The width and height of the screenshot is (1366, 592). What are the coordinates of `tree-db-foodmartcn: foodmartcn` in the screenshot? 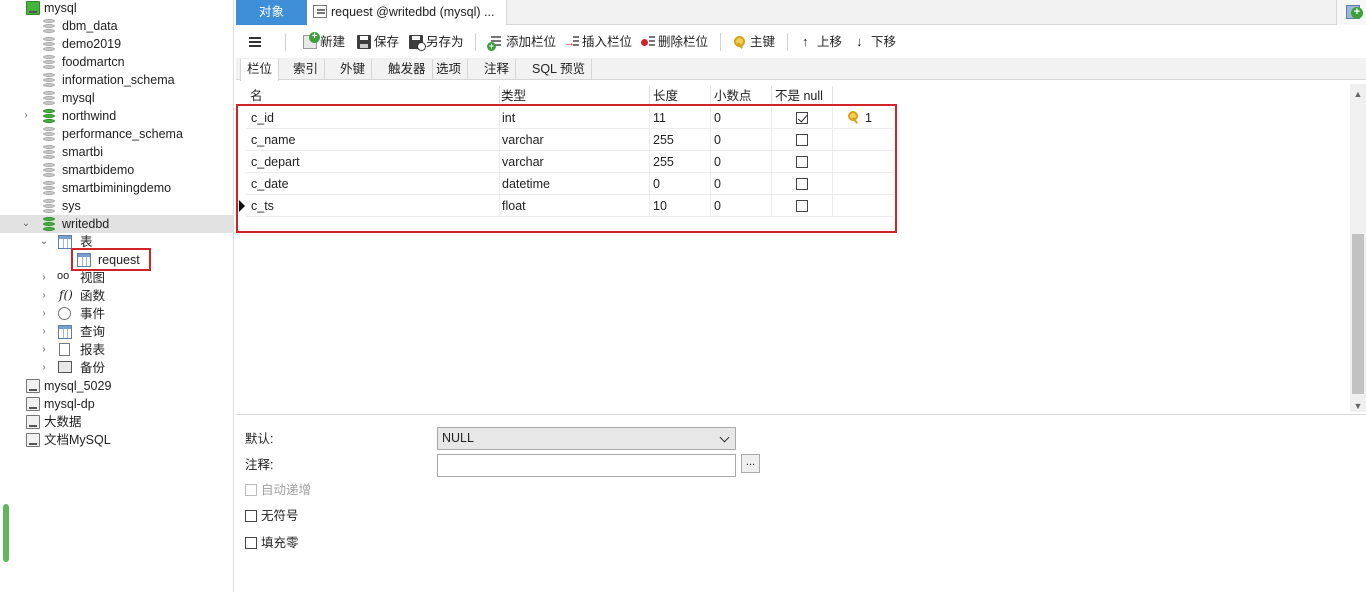 It's located at (116, 62).